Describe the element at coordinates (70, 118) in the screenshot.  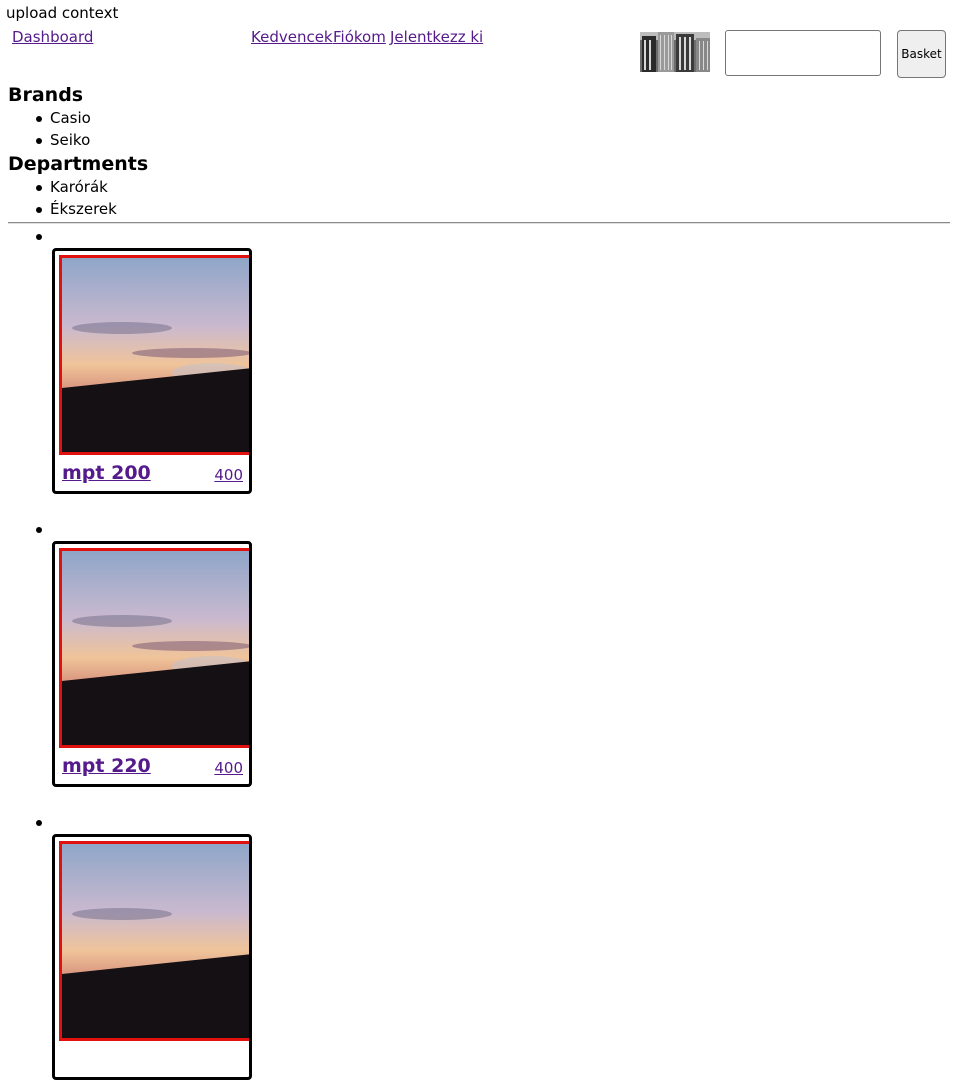
I see `brand-item-casio: Casio` at that location.